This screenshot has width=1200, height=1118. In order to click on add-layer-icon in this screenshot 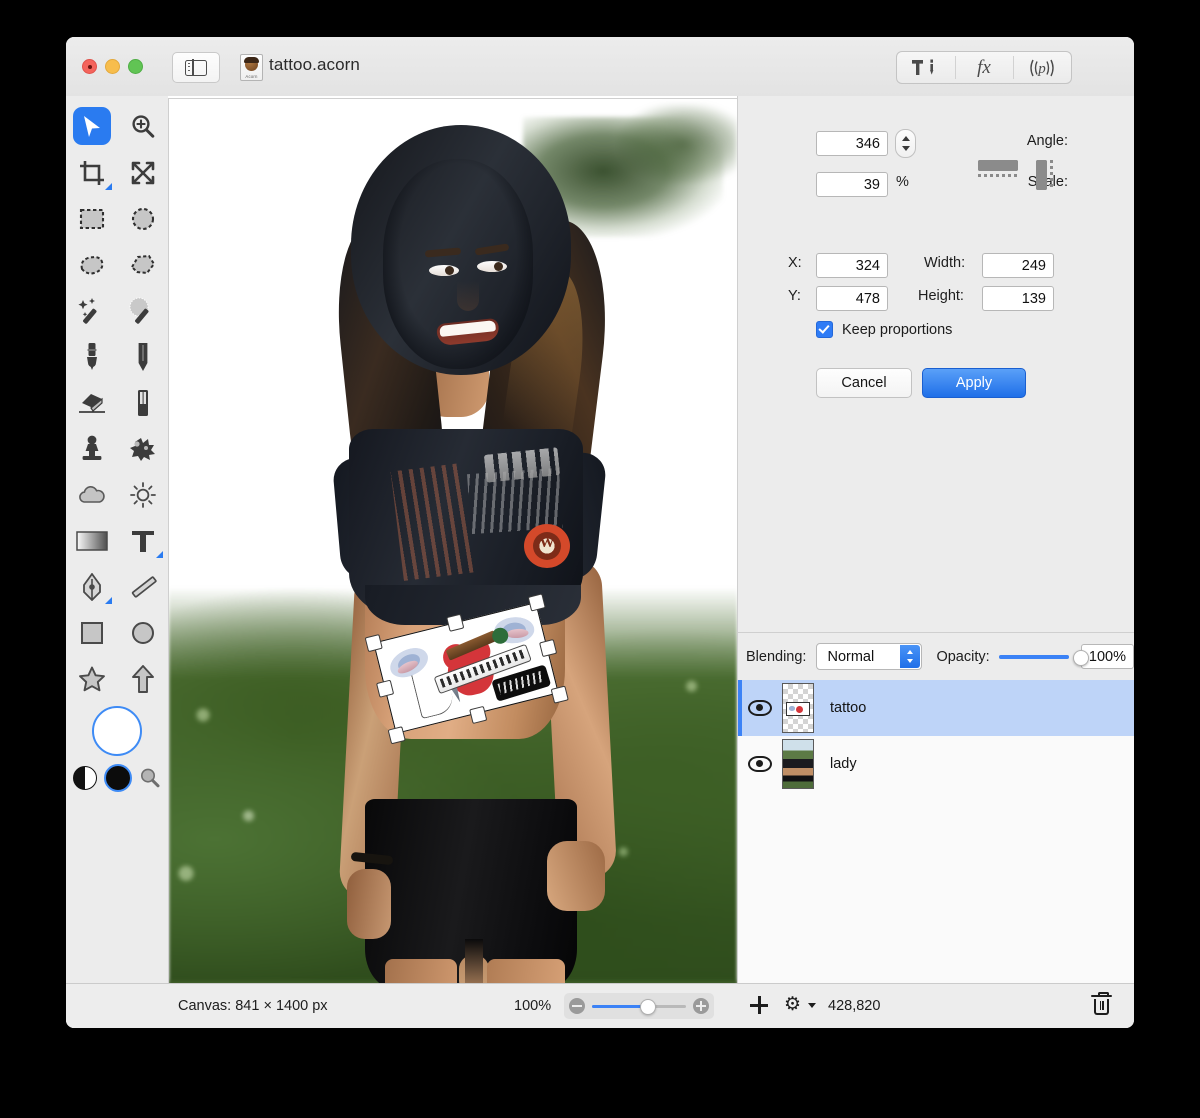, I will do `click(759, 1005)`.